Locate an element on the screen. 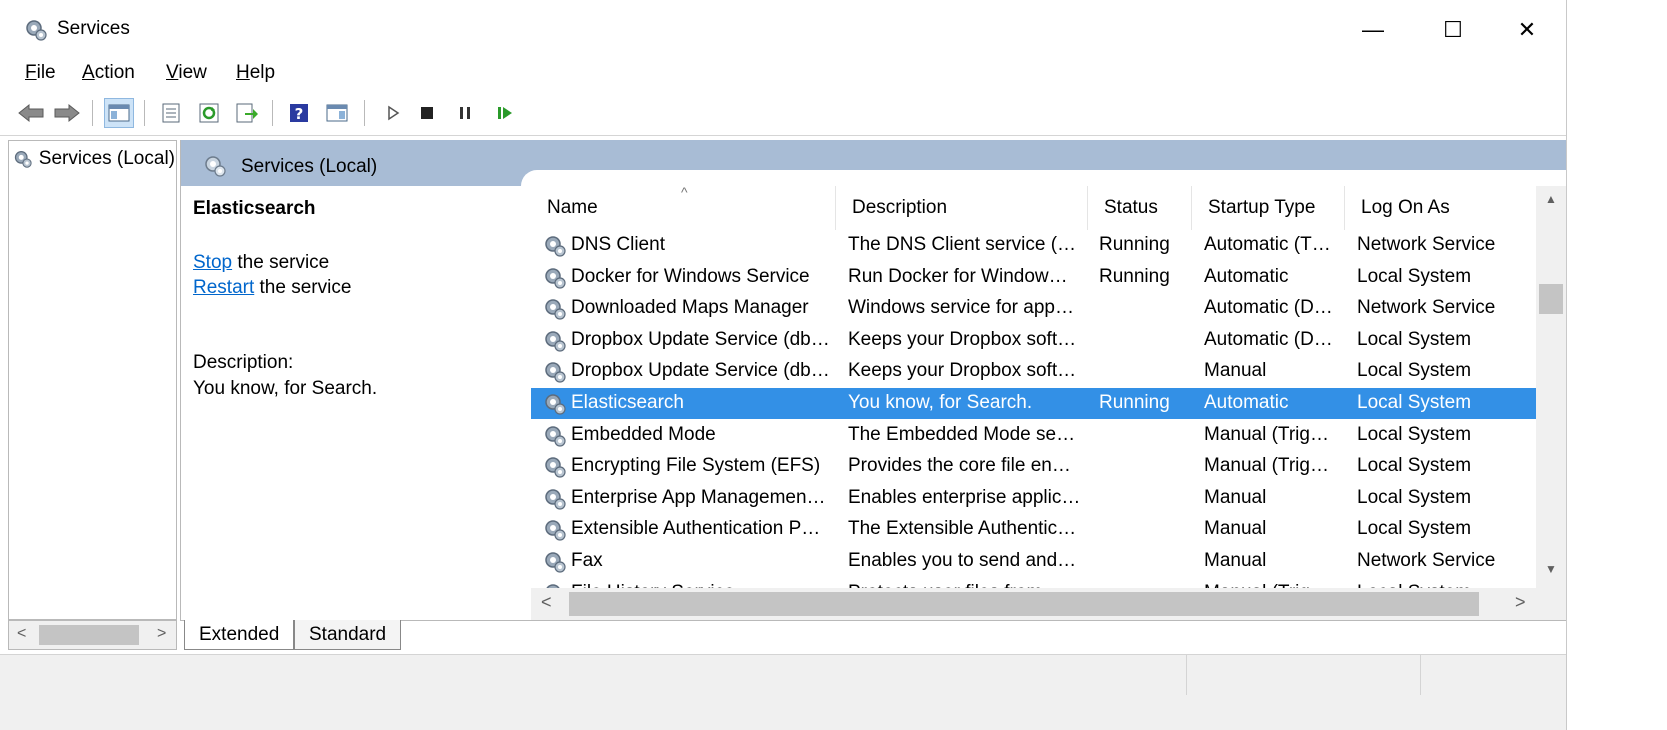  column-header-description: Description is located at coordinates (962, 208).